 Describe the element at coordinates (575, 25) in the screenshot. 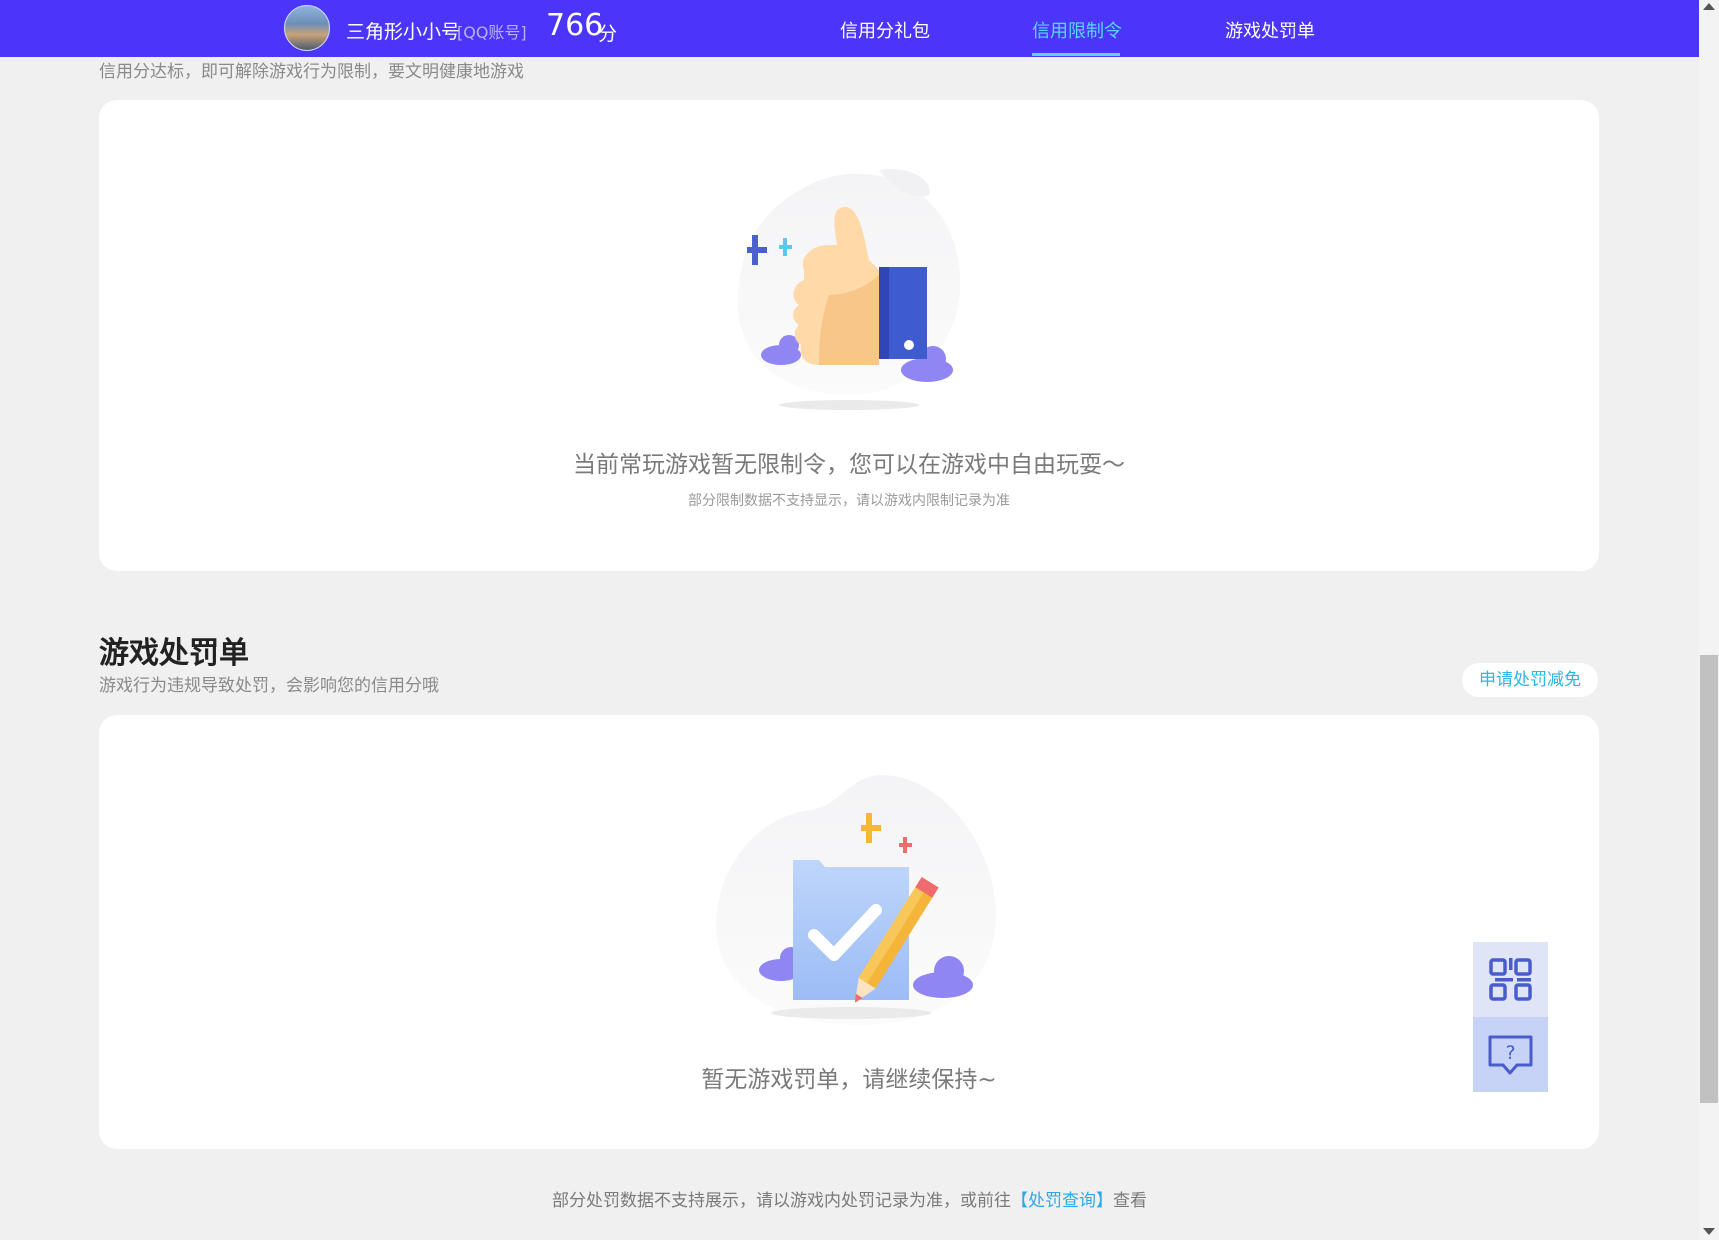

I see `credit-score: 766` at that location.